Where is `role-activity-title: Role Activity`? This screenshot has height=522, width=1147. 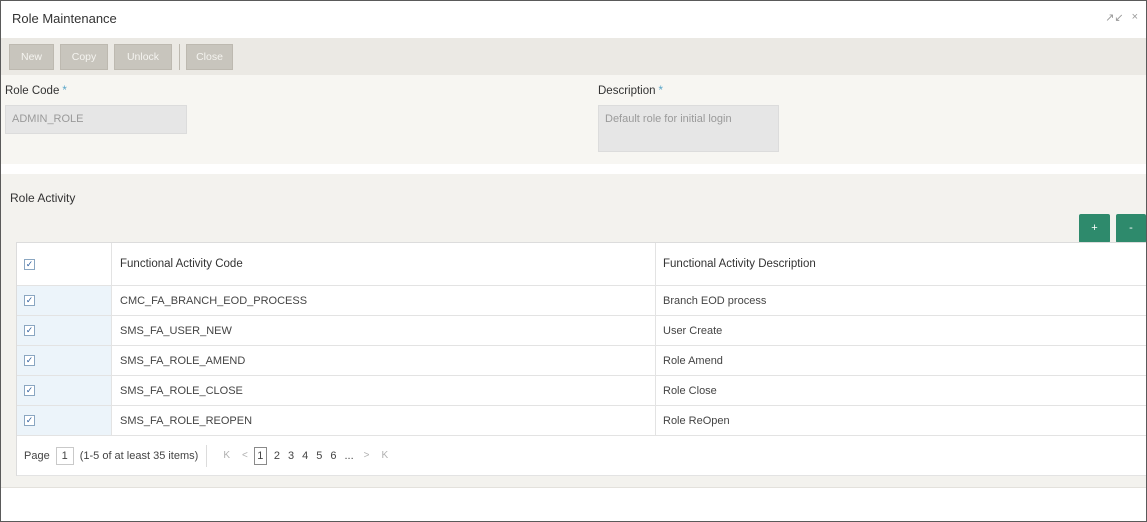
role-activity-title: Role Activity is located at coordinates (43, 198).